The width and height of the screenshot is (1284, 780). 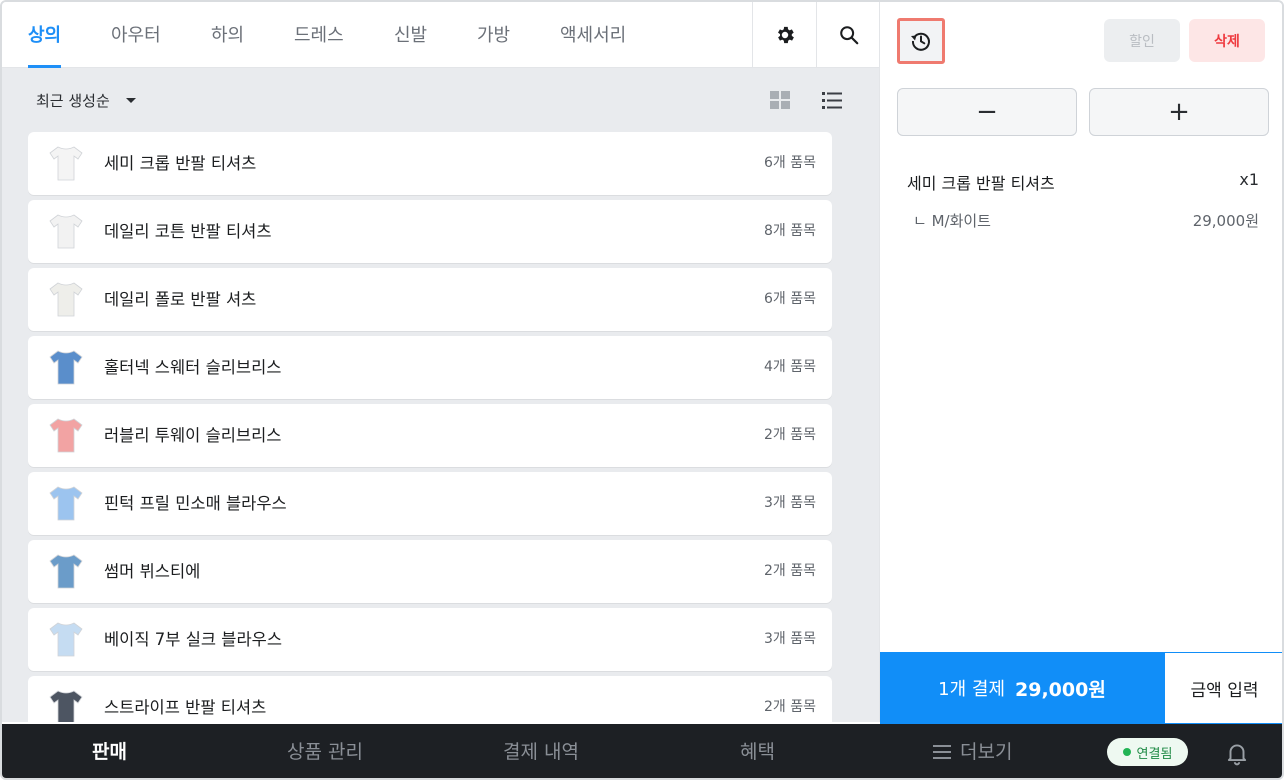 I want to click on connection-status-badge: 연결됨, so click(x=1147, y=752).